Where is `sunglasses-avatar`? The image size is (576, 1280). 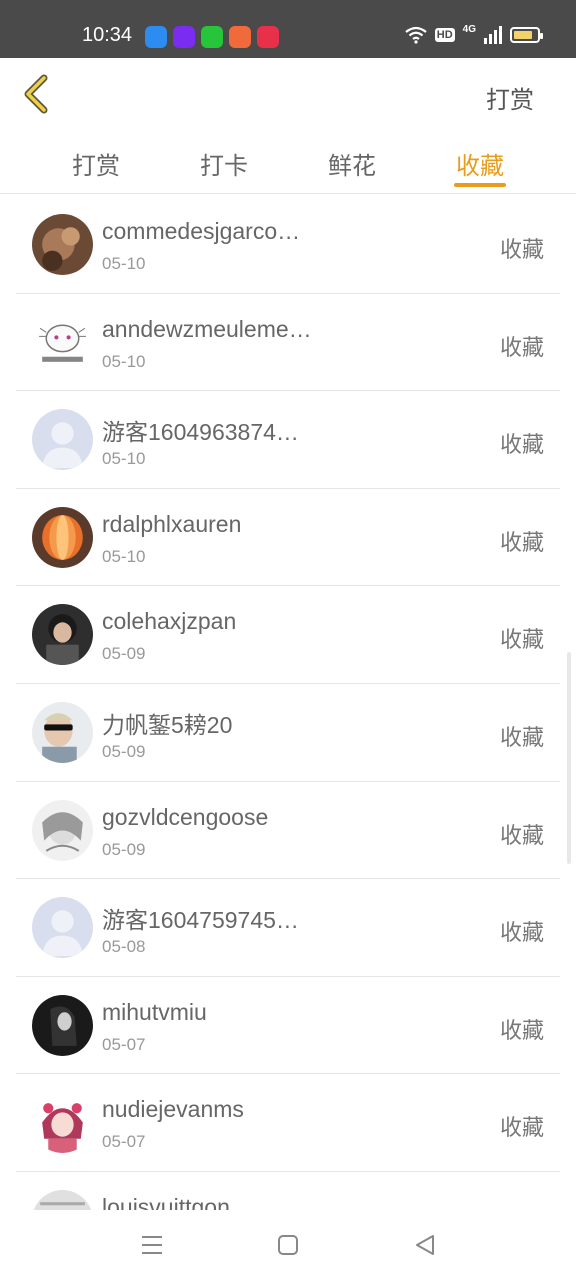 sunglasses-avatar is located at coordinates (62, 732).